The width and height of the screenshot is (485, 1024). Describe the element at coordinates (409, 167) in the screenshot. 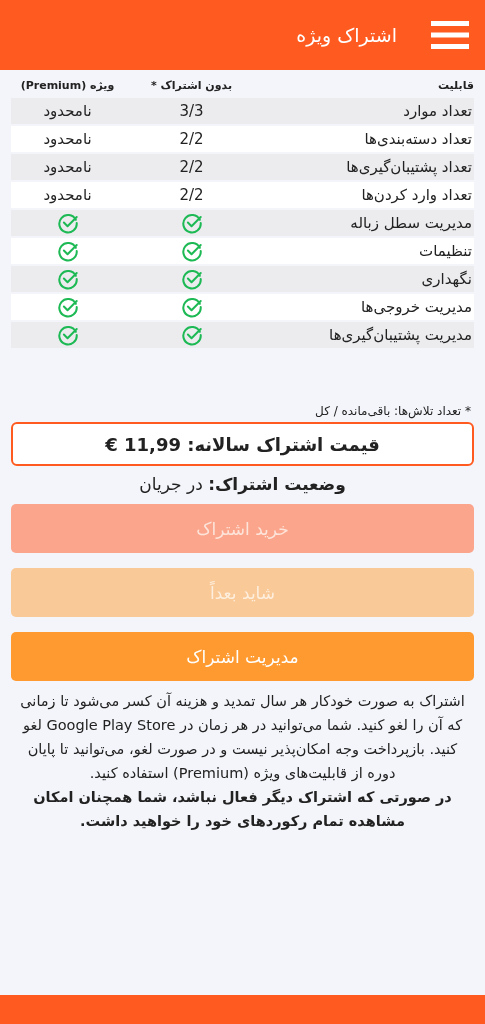

I see `feature-cell-text: تعداد پشتیبان‌گیری‌ها` at that location.